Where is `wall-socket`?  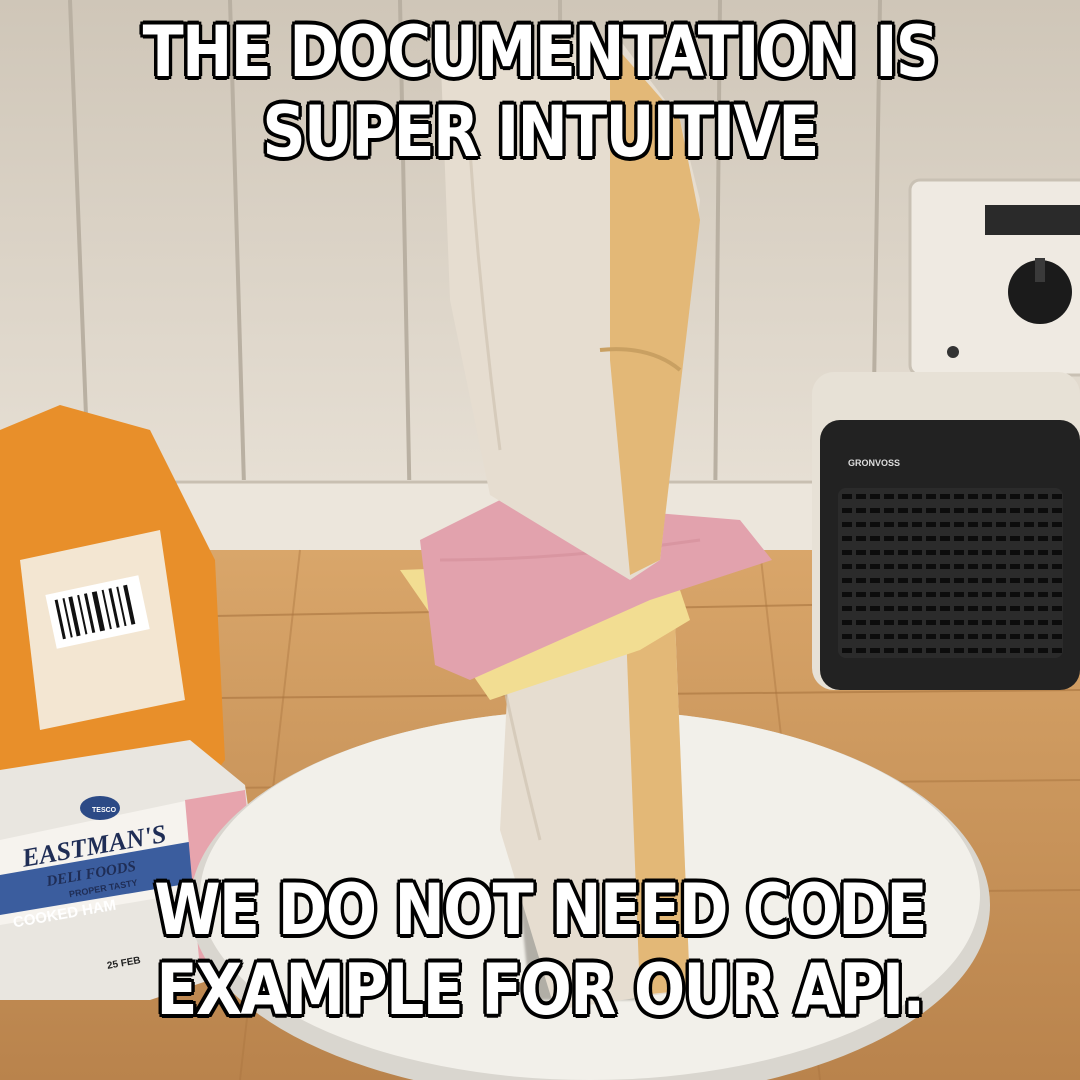
wall-socket is located at coordinates (994, 277).